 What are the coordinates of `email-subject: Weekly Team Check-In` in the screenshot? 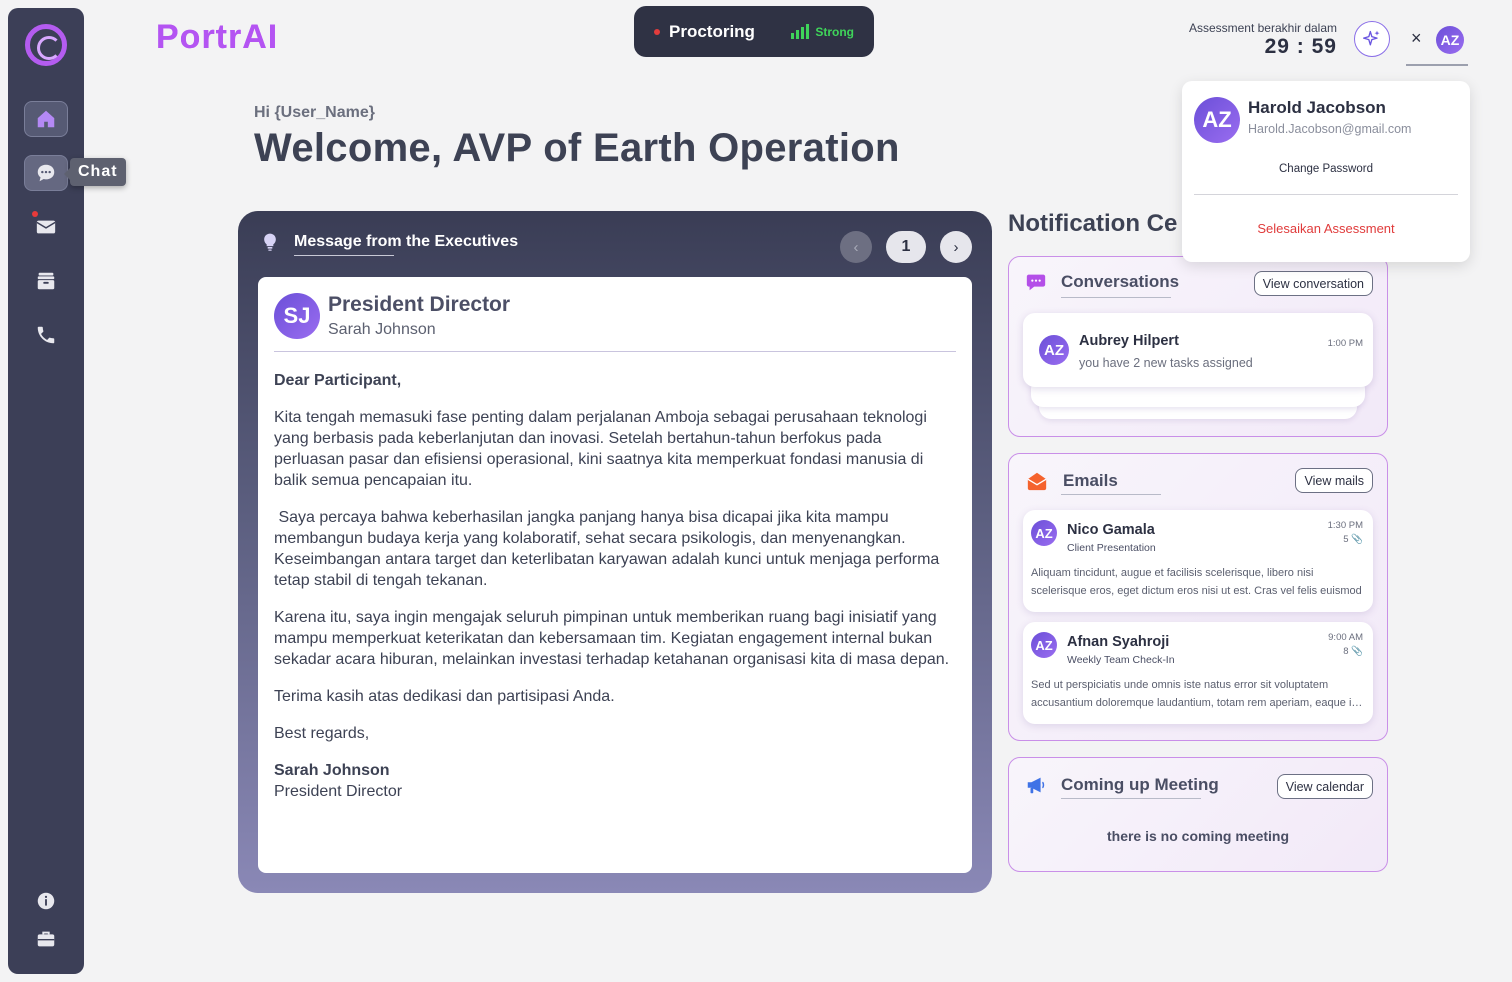 It's located at (1121, 660).